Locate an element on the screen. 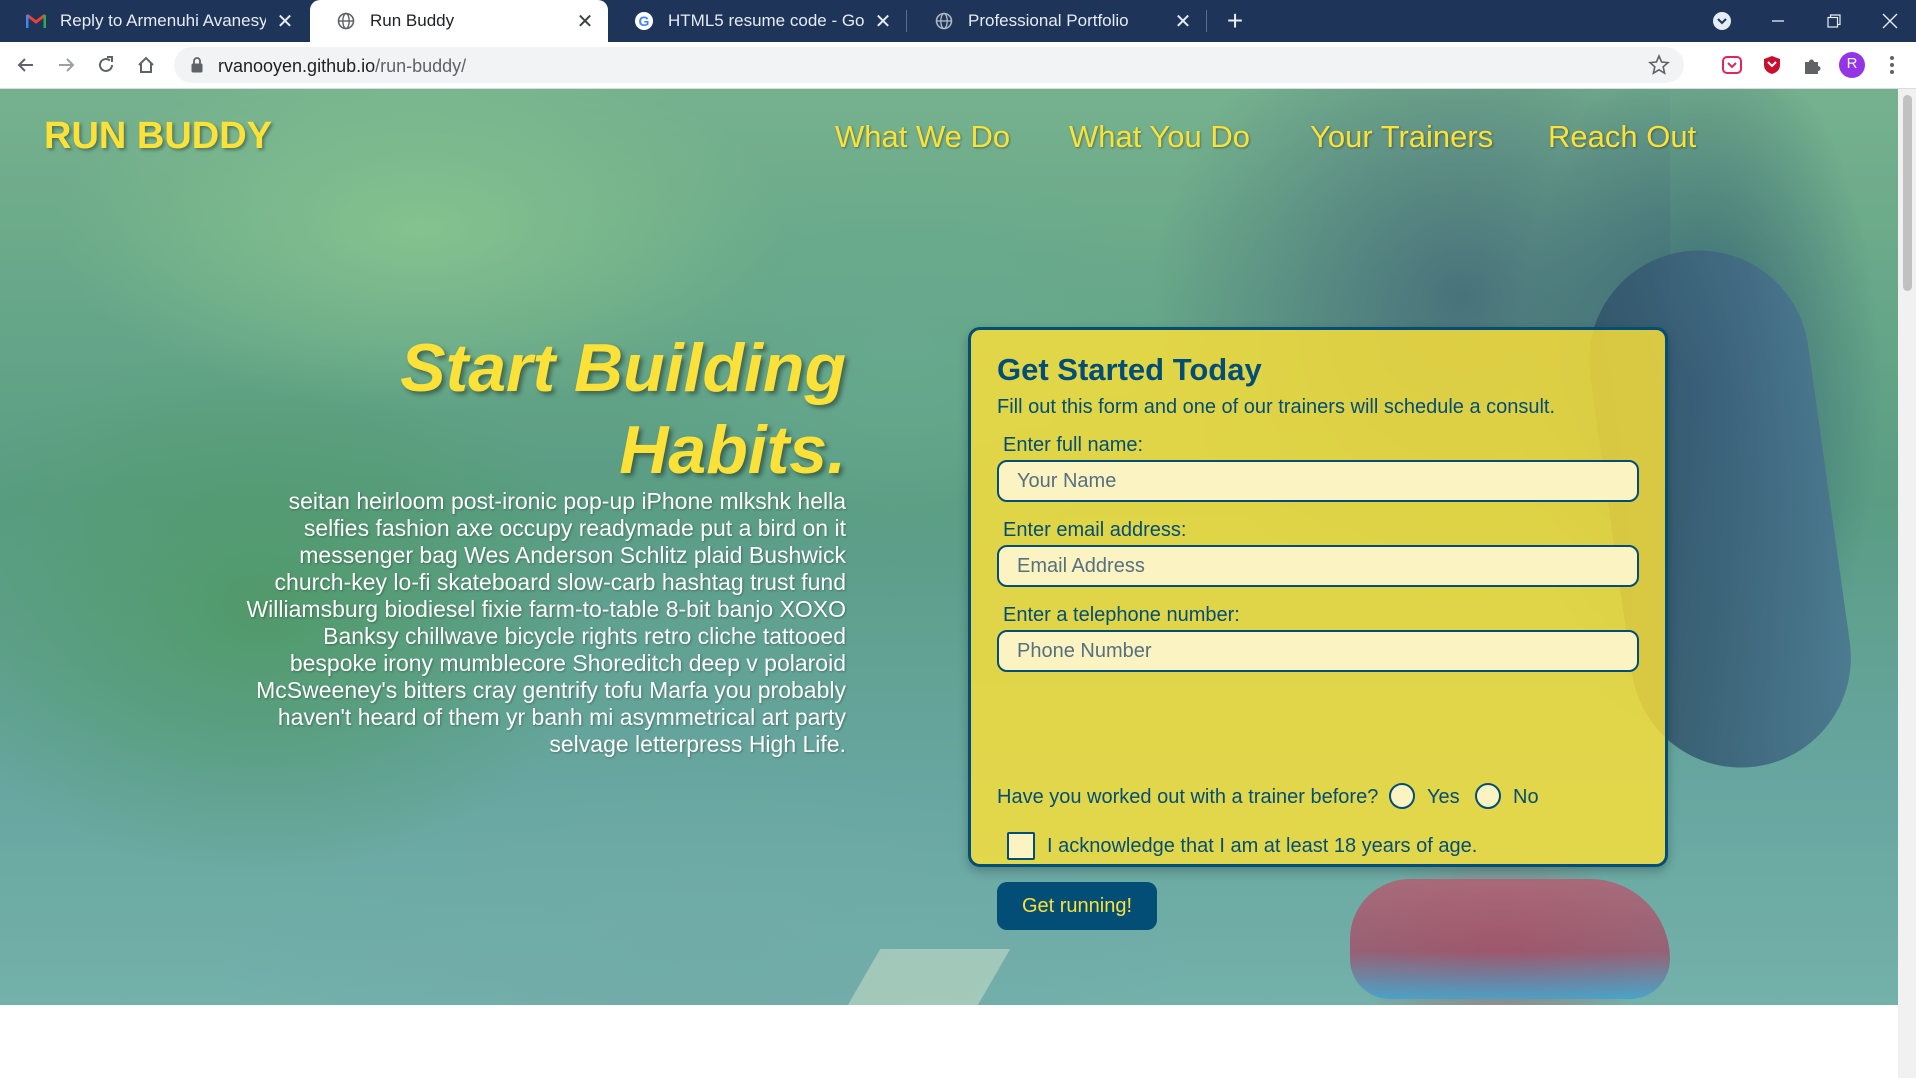 This screenshot has width=1916, height=1078. url-text: rvanooyen.github.io/run-buddy/ is located at coordinates (342, 66).